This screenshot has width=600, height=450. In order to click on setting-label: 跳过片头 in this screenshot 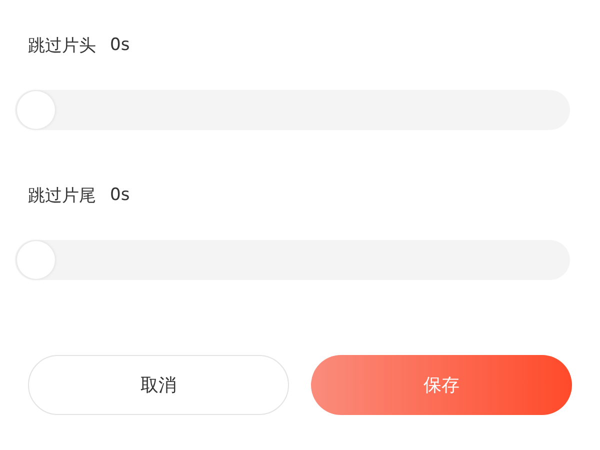, I will do `click(62, 45)`.